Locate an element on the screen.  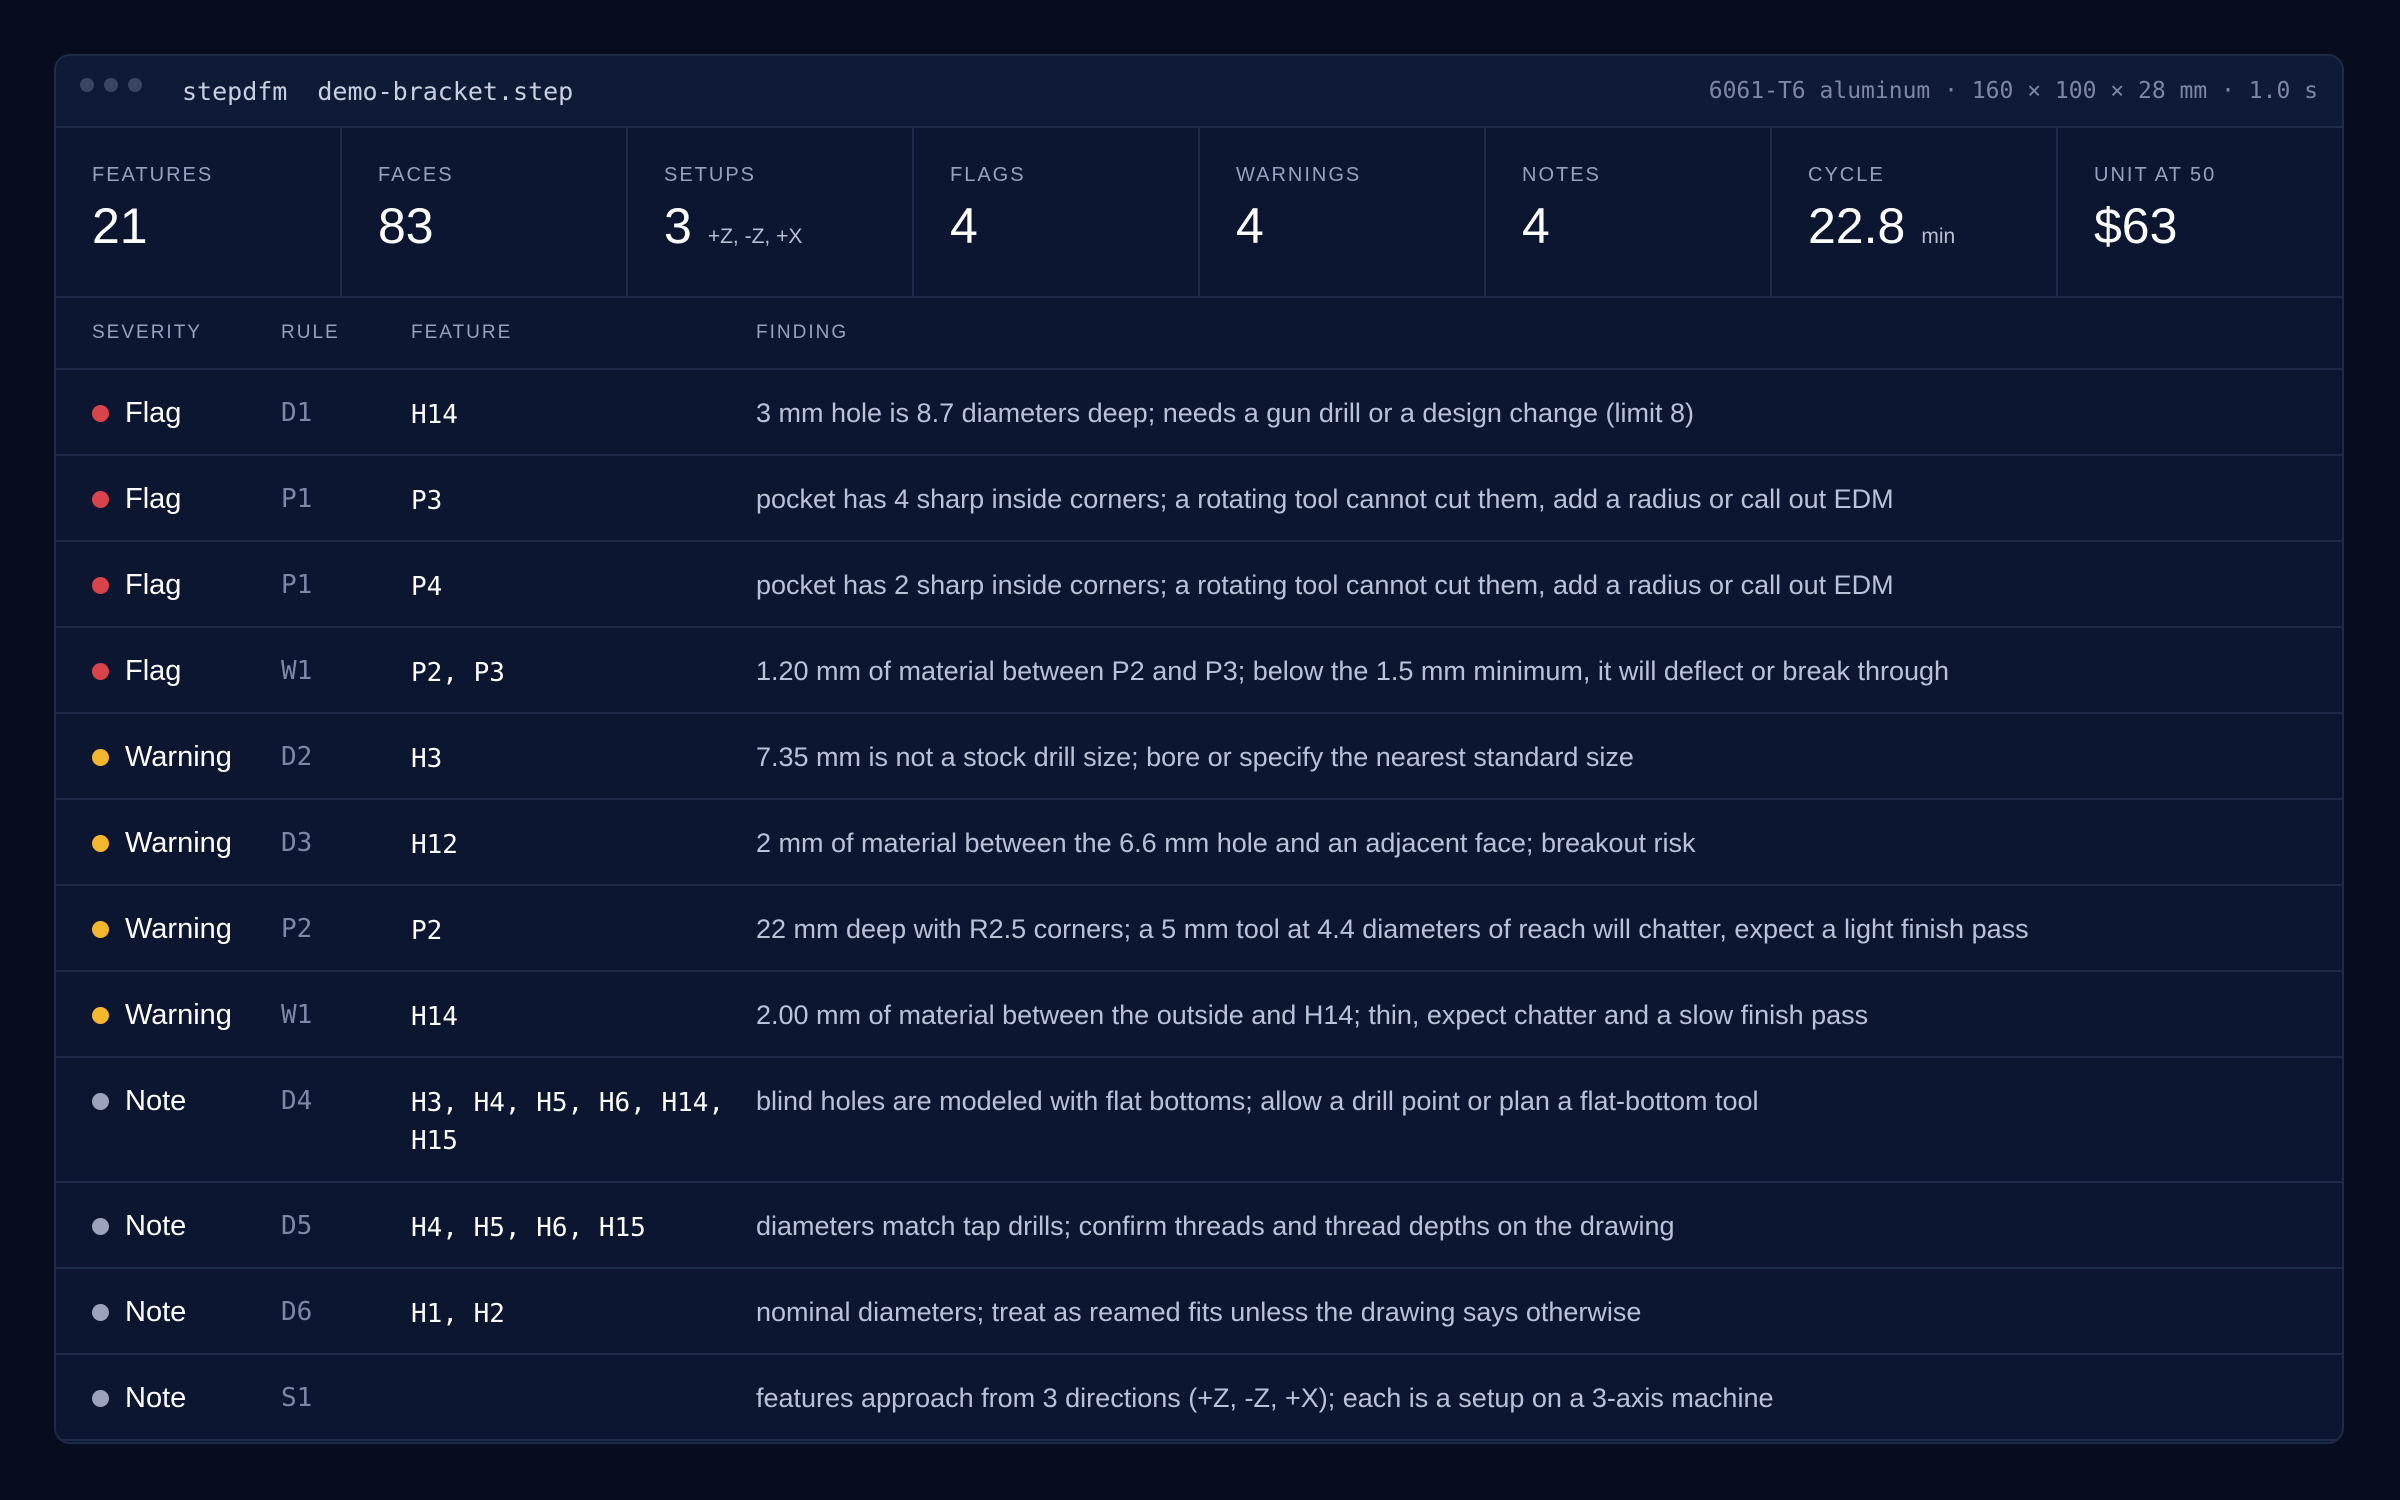
stat-value: 83 is located at coordinates (406, 226).